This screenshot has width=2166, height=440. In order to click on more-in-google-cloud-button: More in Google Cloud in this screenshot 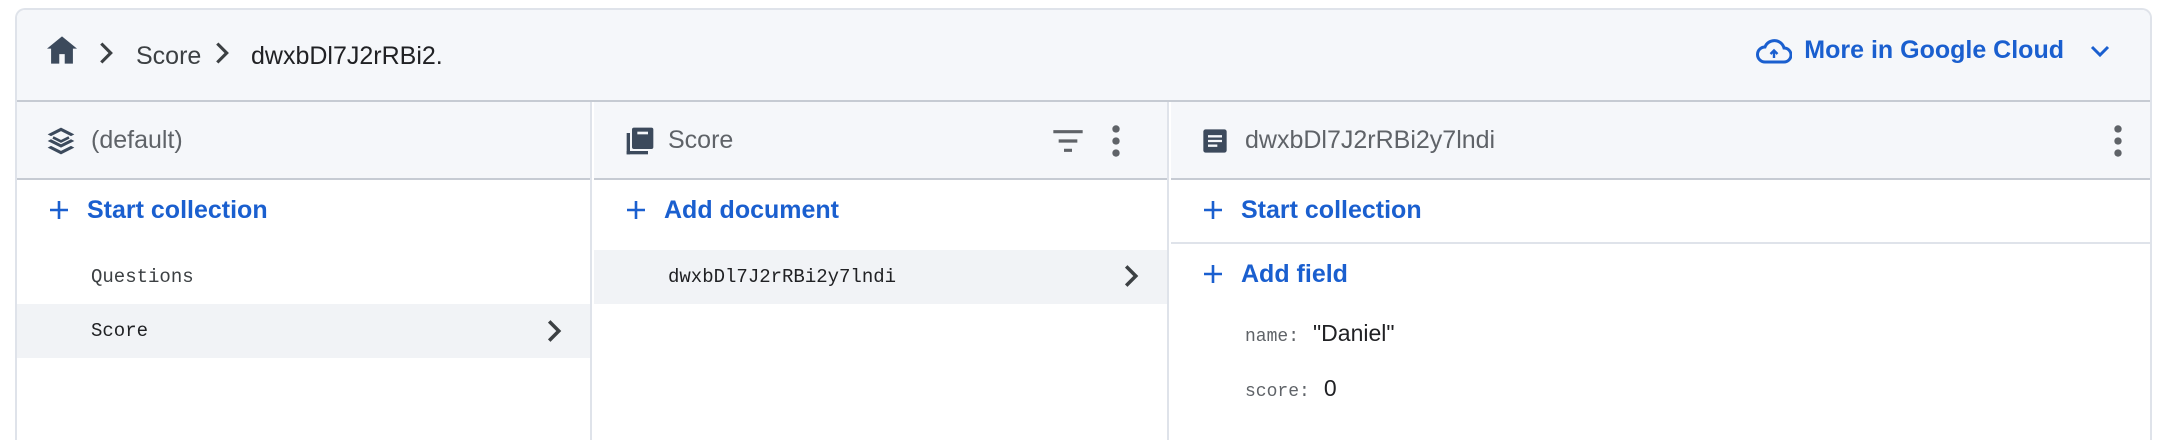, I will do `click(1933, 50)`.